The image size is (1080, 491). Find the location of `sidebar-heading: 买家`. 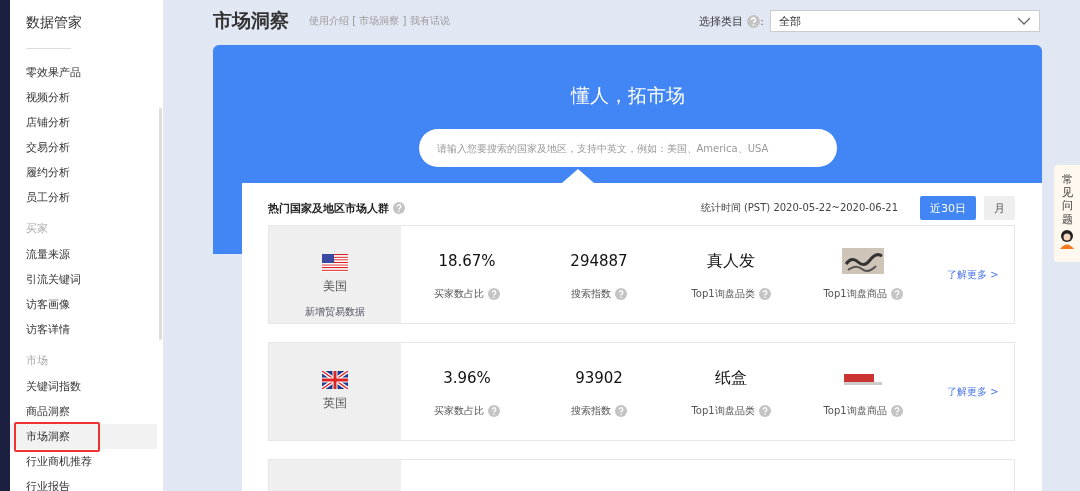

sidebar-heading: 买家 is located at coordinates (37, 229).